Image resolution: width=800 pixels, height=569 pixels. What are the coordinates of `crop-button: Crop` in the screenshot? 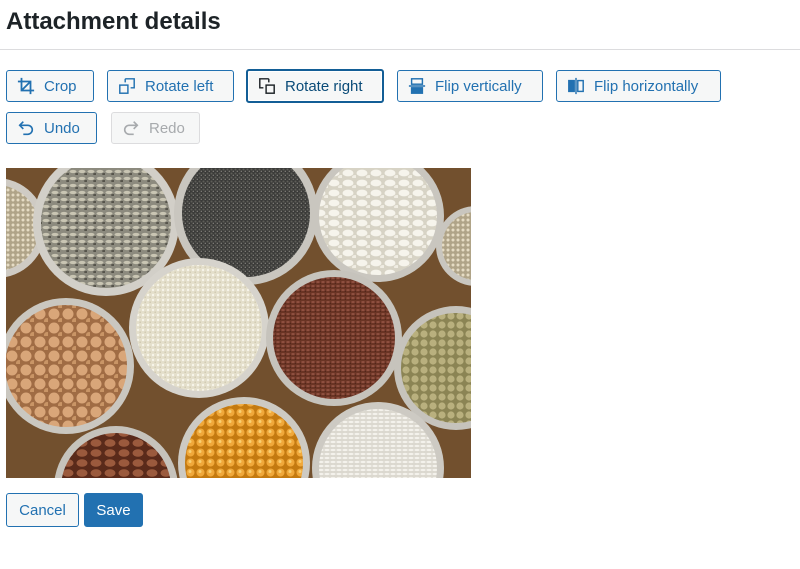 It's located at (50, 86).